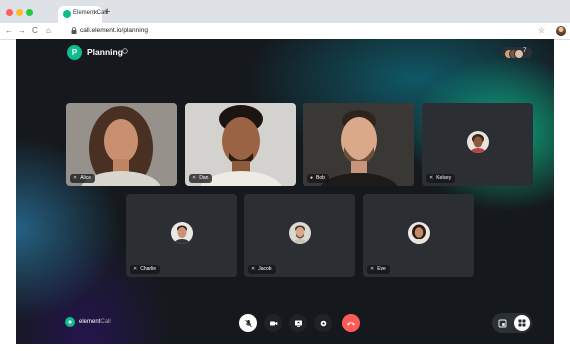 This screenshot has height=351, width=570. What do you see at coordinates (121, 144) in the screenshot?
I see `video-tile-alice: ✕ Alice` at bounding box center [121, 144].